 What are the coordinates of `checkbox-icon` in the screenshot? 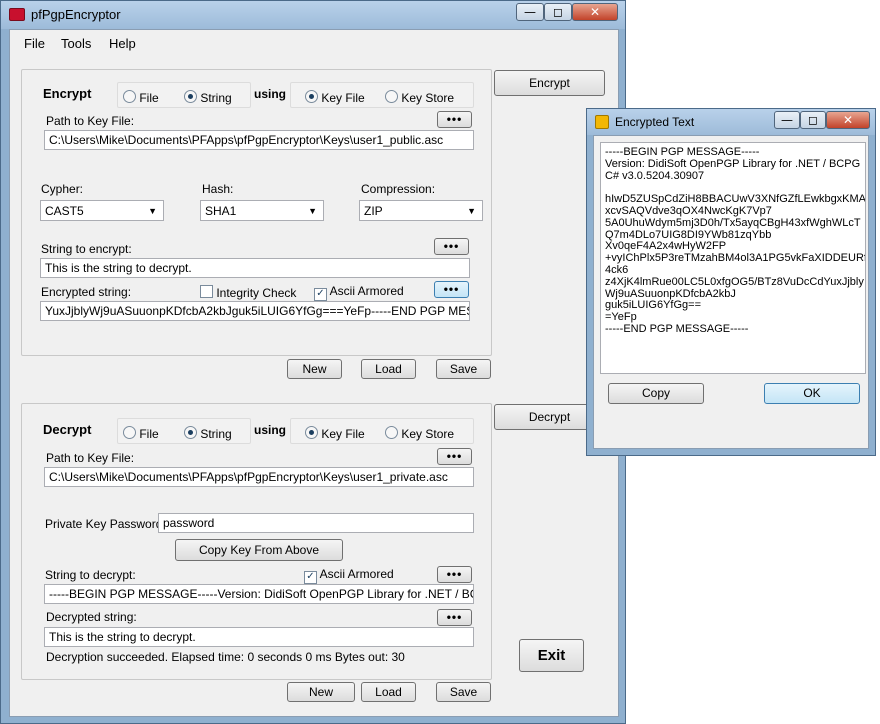 It's located at (206, 291).